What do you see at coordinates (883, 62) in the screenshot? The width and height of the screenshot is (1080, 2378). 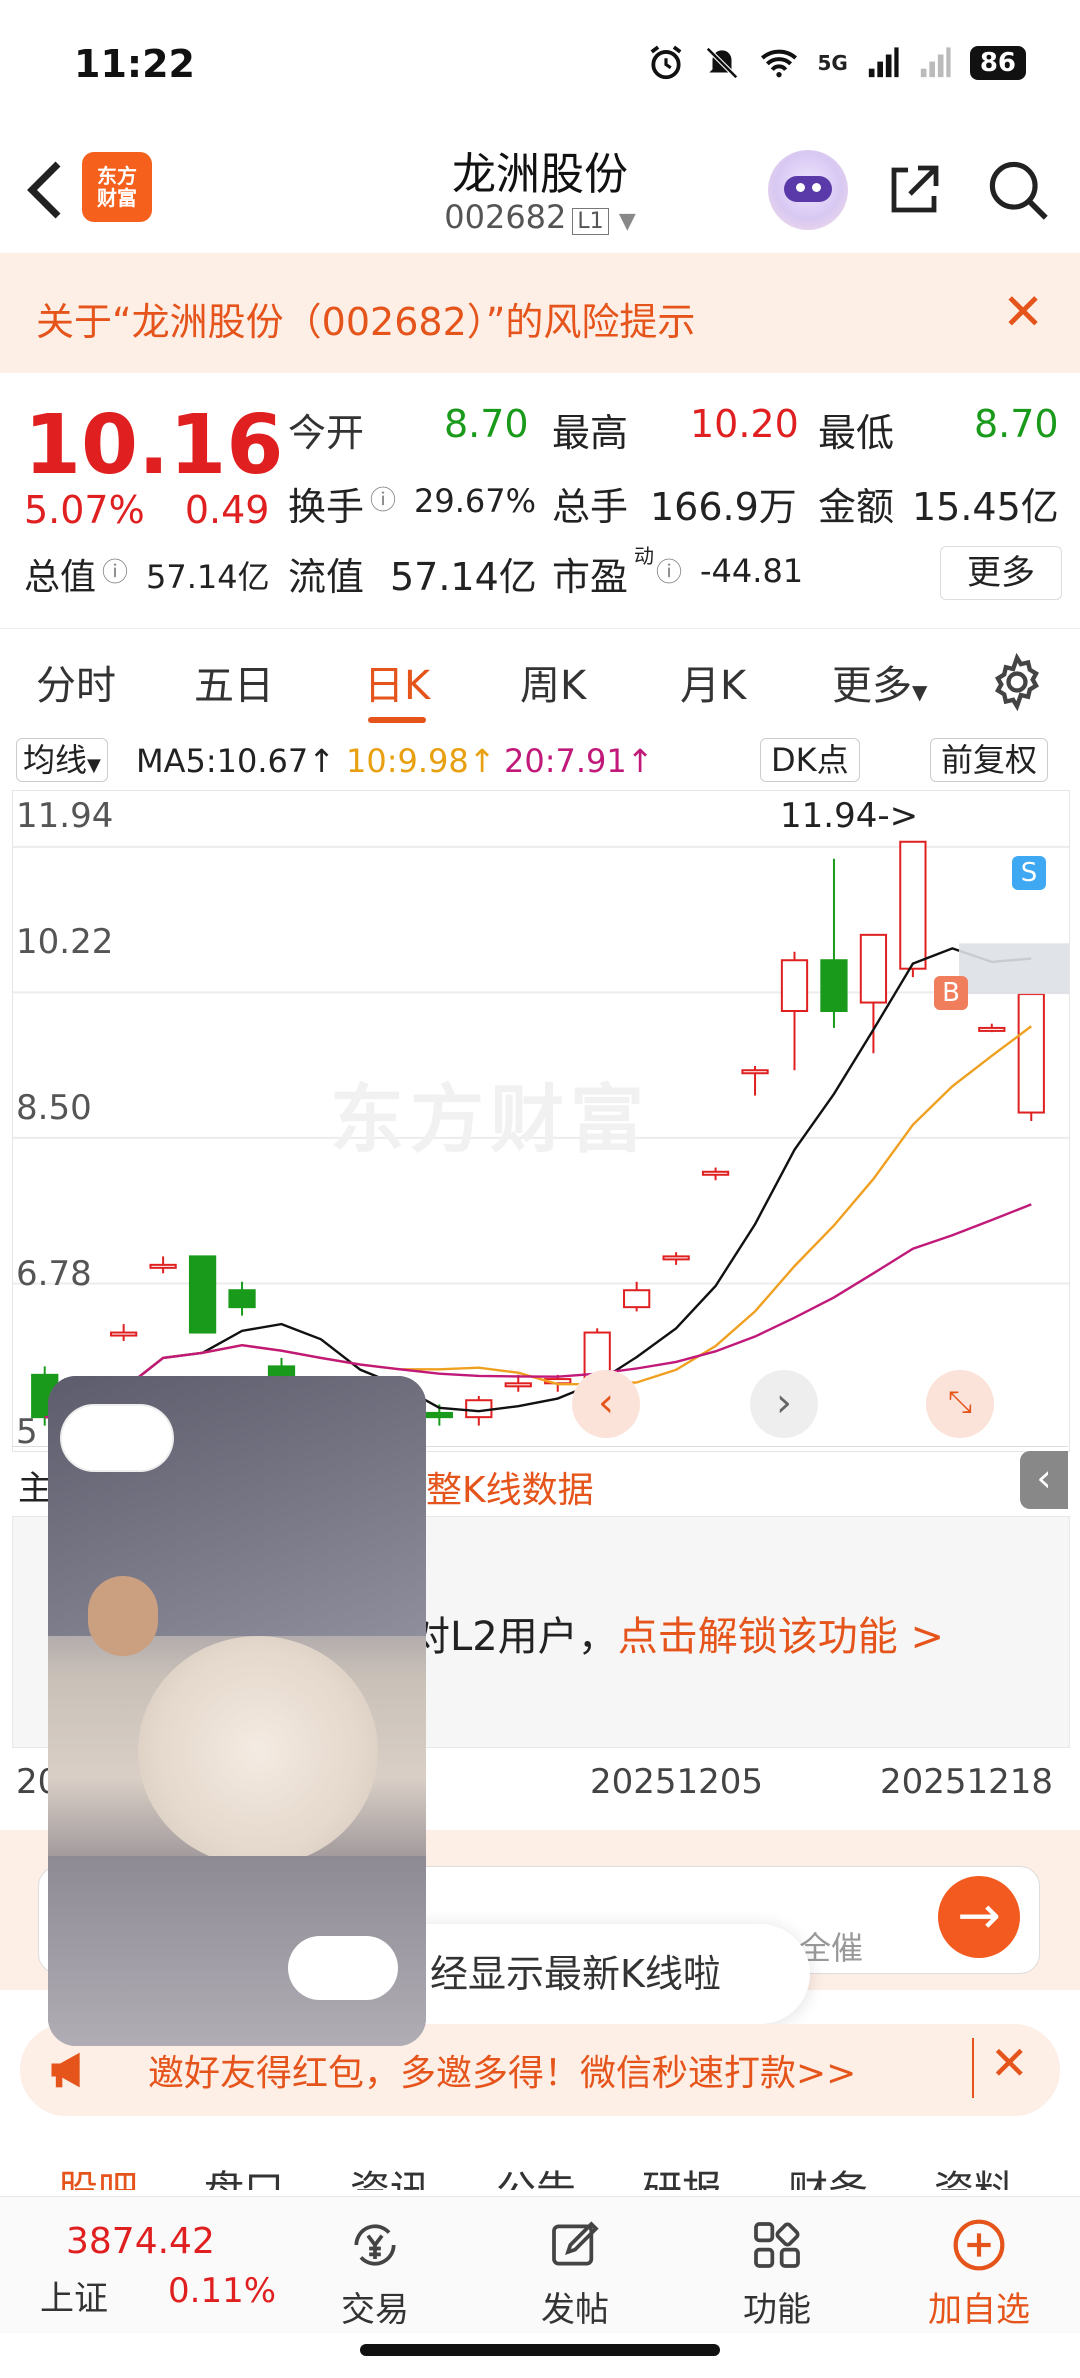 I see `signal-icon` at bounding box center [883, 62].